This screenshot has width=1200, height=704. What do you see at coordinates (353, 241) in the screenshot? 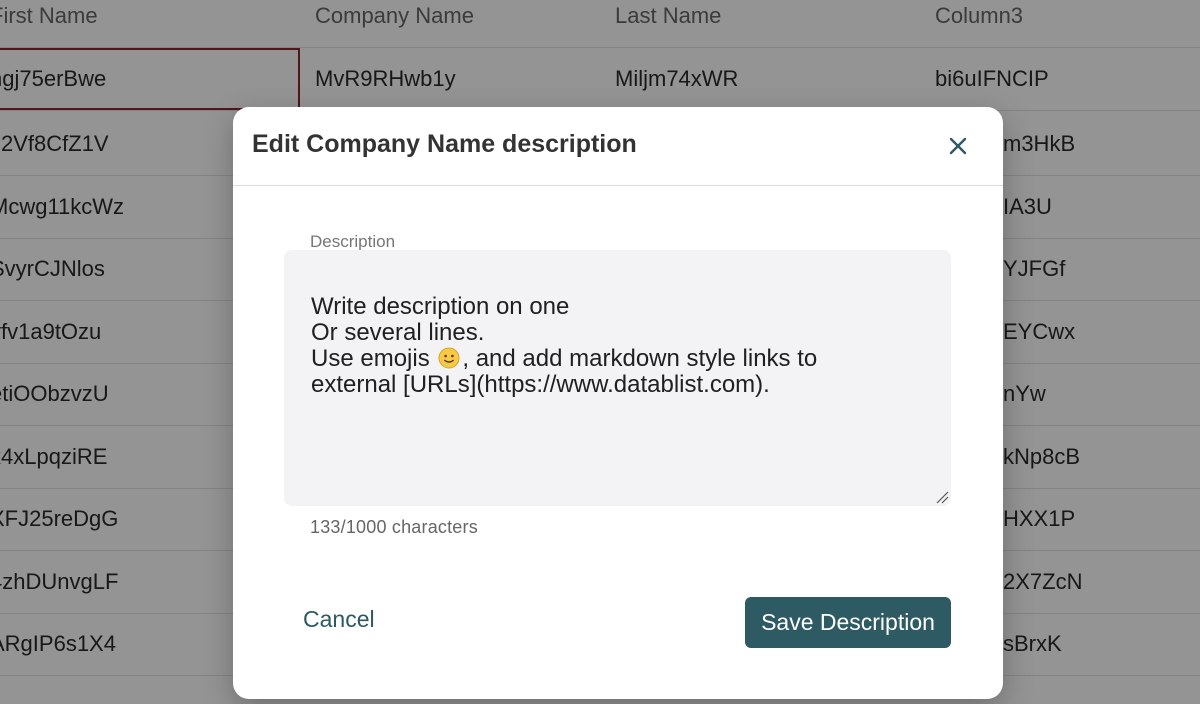
I see `description-field-label: Description` at bounding box center [353, 241].